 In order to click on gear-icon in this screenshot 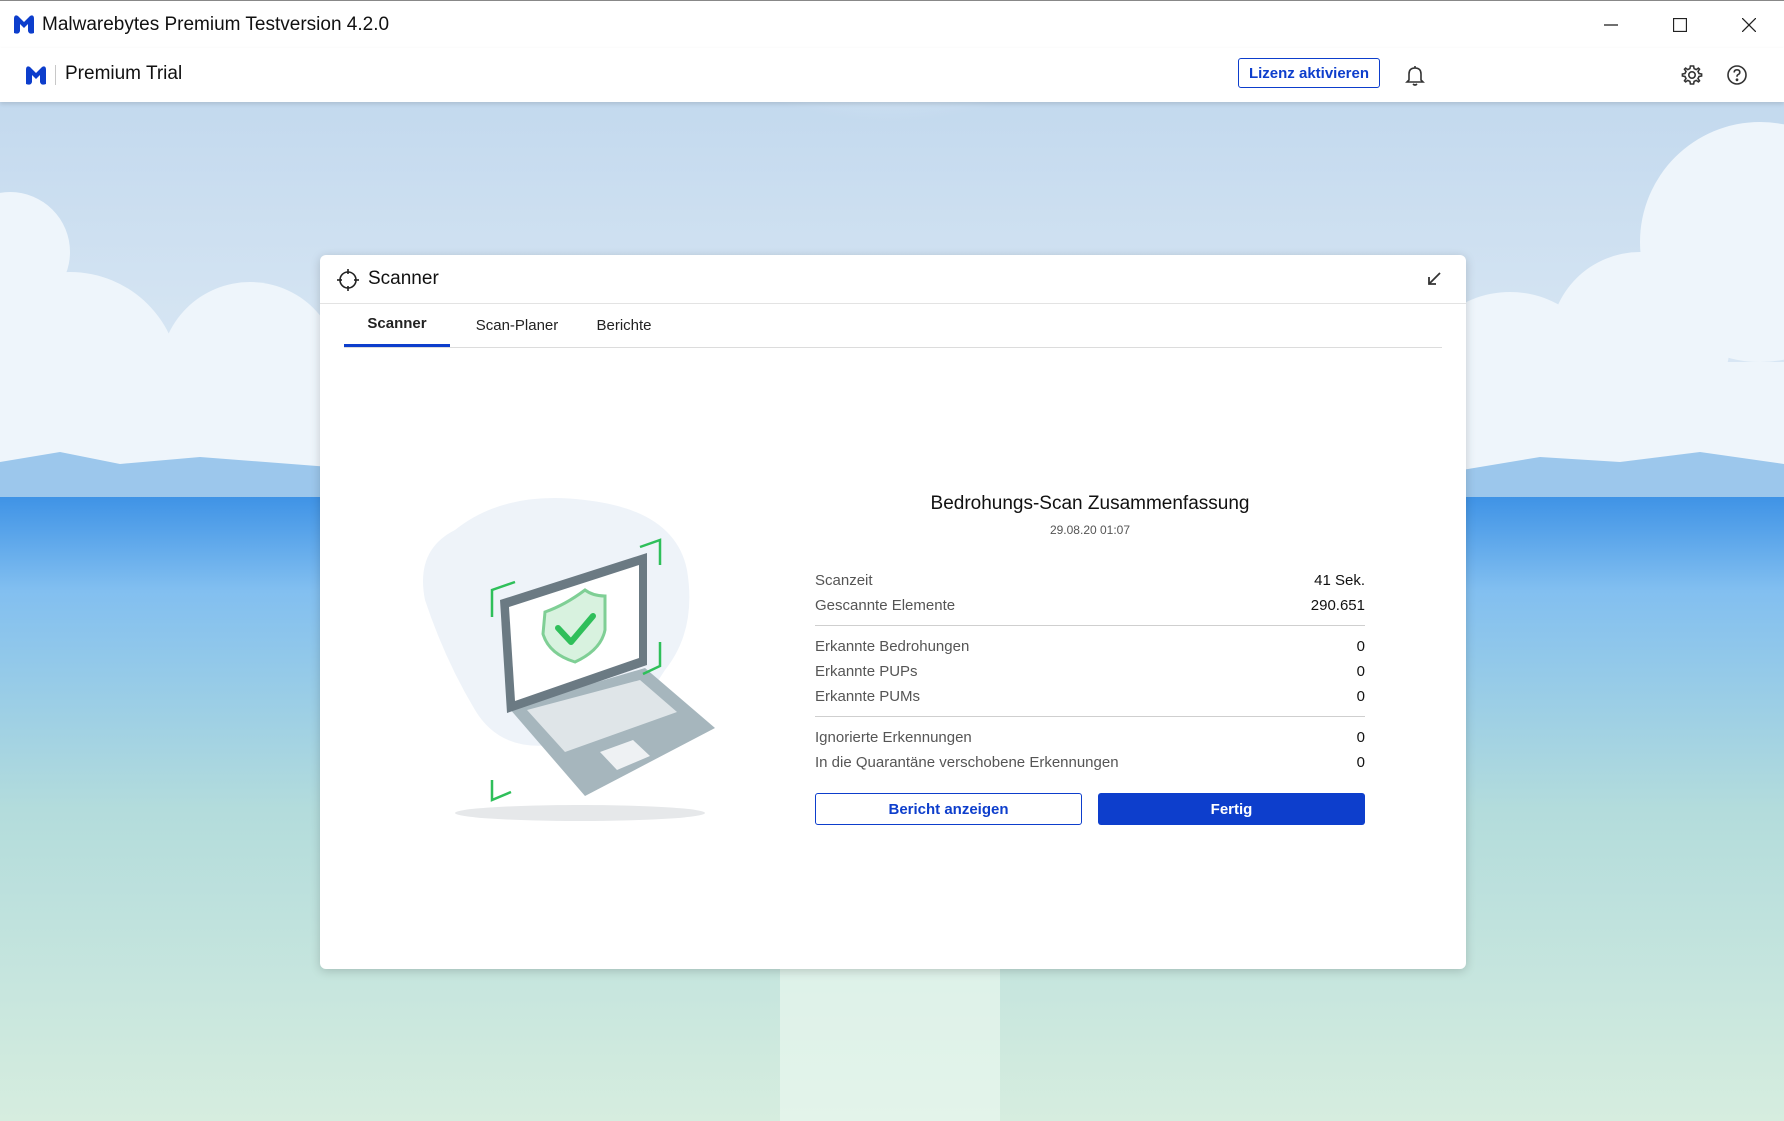, I will do `click(1692, 75)`.